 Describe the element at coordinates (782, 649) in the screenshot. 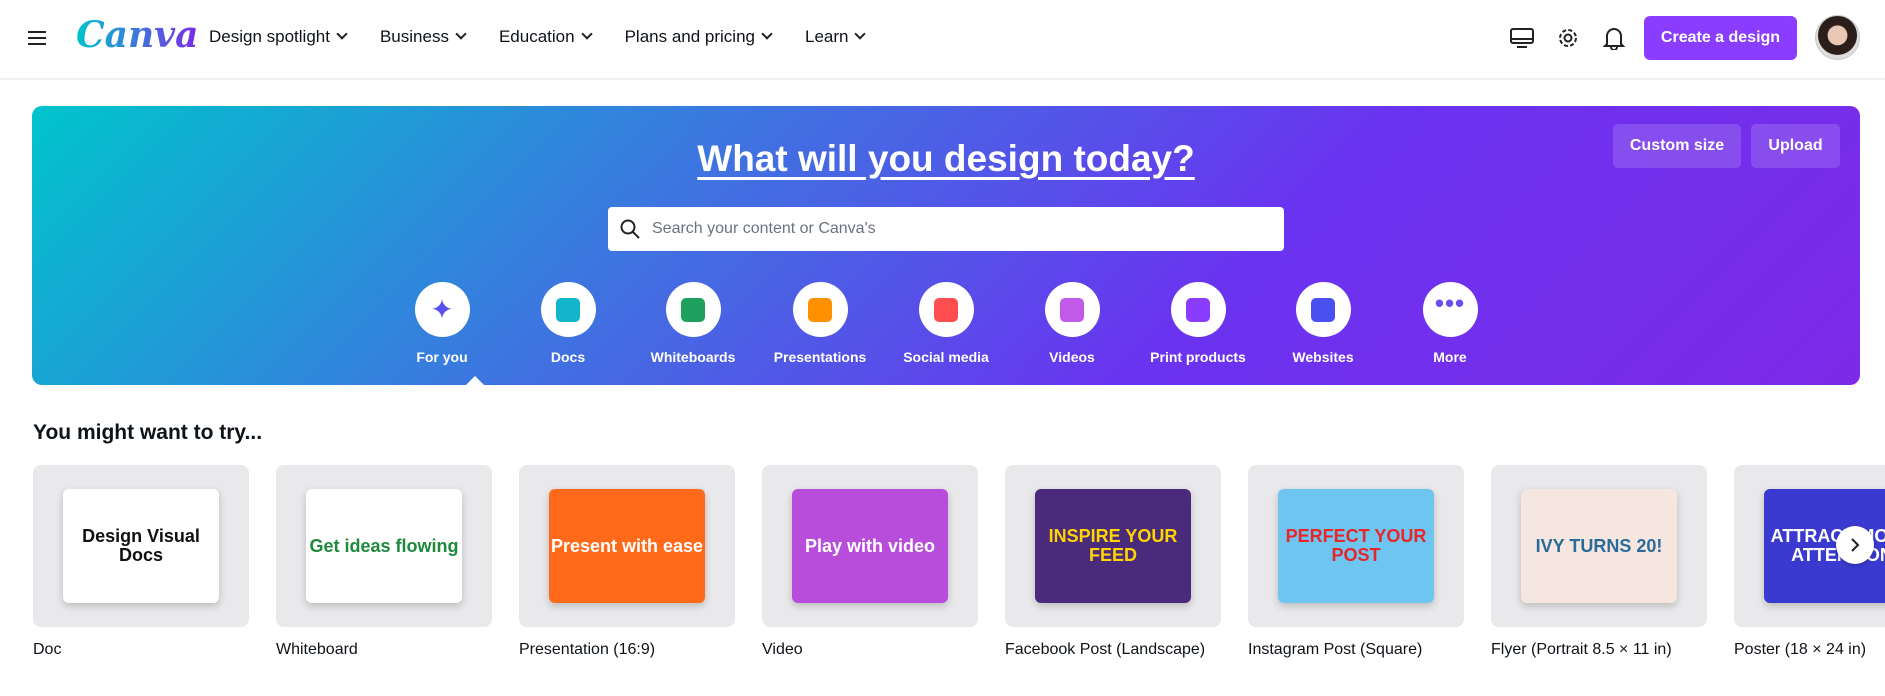

I see `template-label: Video` at that location.